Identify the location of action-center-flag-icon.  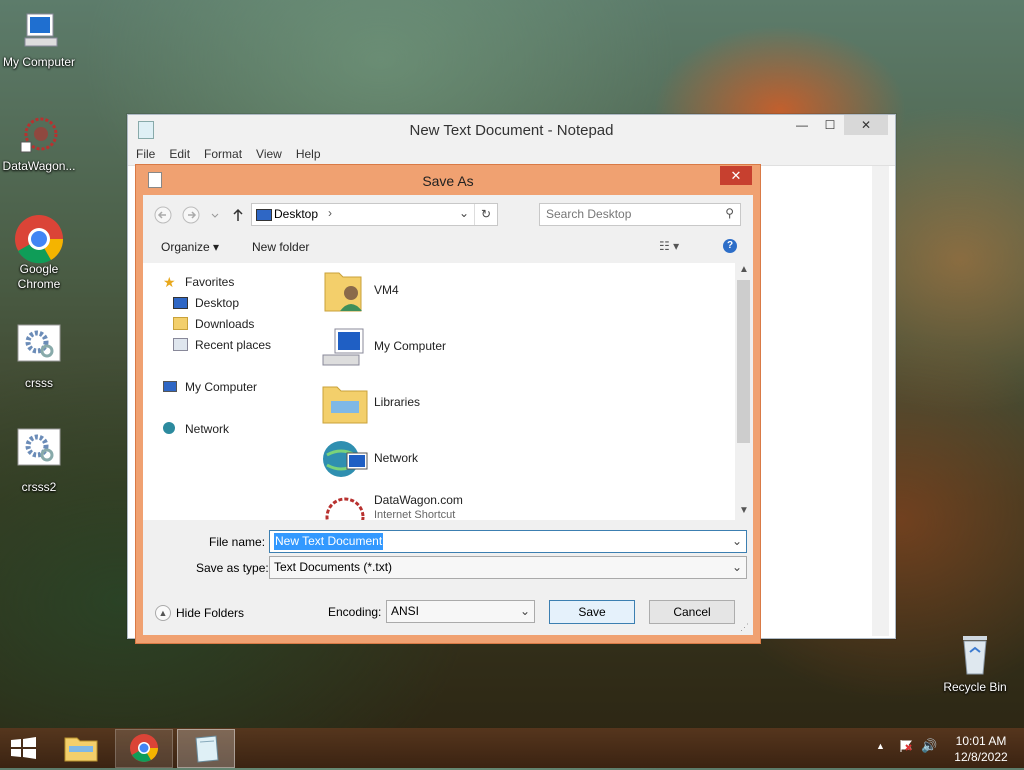
(906, 746).